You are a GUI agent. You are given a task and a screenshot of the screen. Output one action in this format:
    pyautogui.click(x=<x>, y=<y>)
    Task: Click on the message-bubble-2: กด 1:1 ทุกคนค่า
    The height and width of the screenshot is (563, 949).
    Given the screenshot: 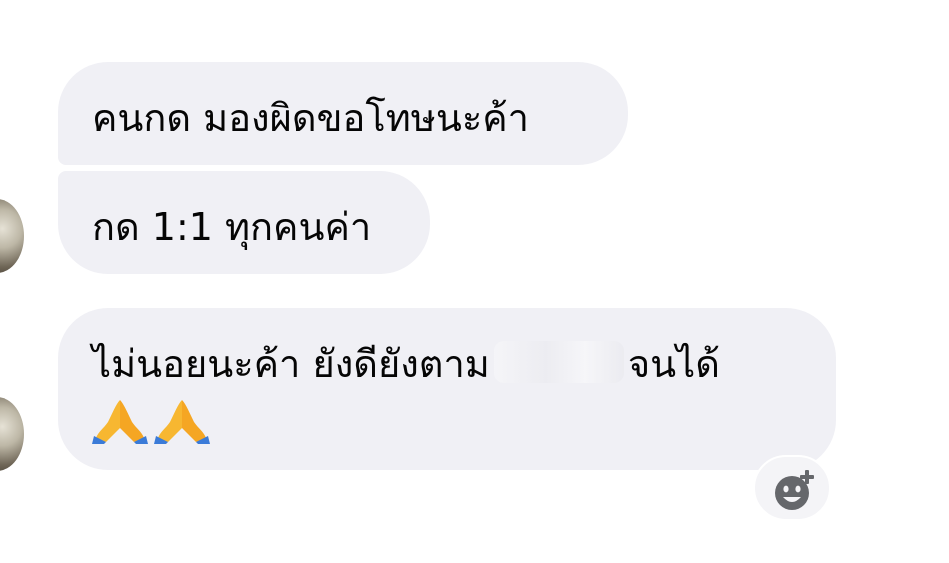 What is the action you would take?
    pyautogui.click(x=244, y=222)
    